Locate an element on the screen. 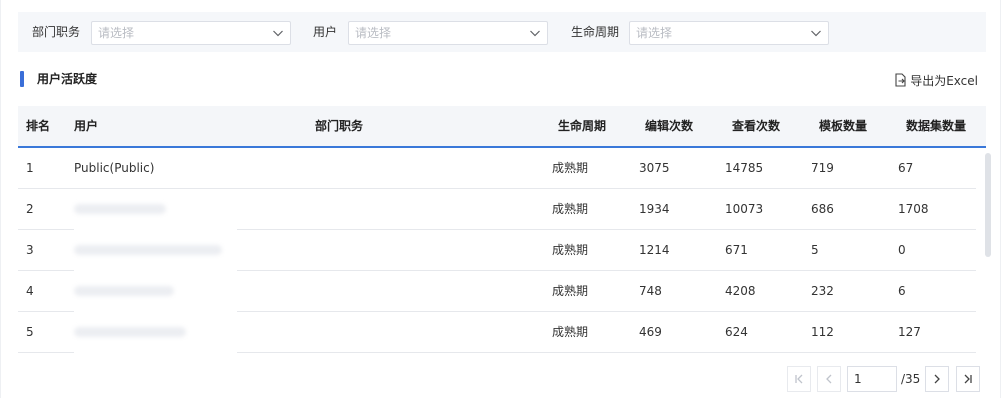 This screenshot has width=1001, height=398. cell-rank: 5 is located at coordinates (30, 332).